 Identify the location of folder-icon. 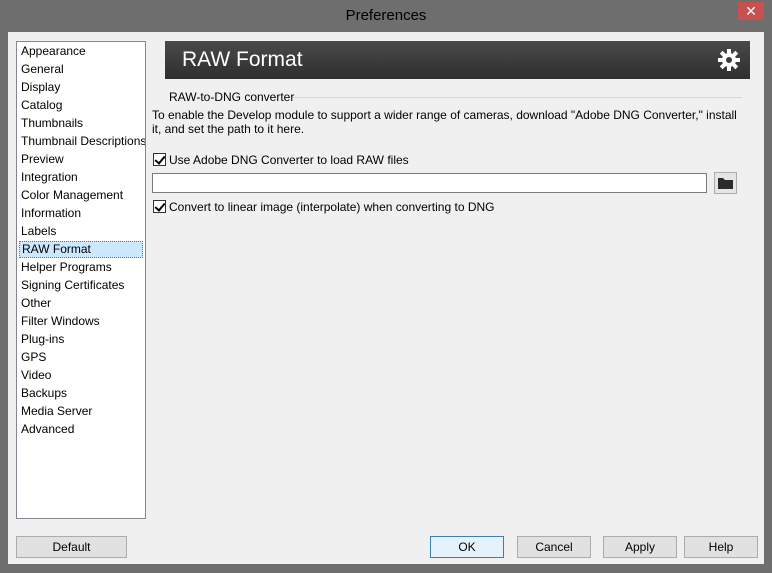
(725, 183).